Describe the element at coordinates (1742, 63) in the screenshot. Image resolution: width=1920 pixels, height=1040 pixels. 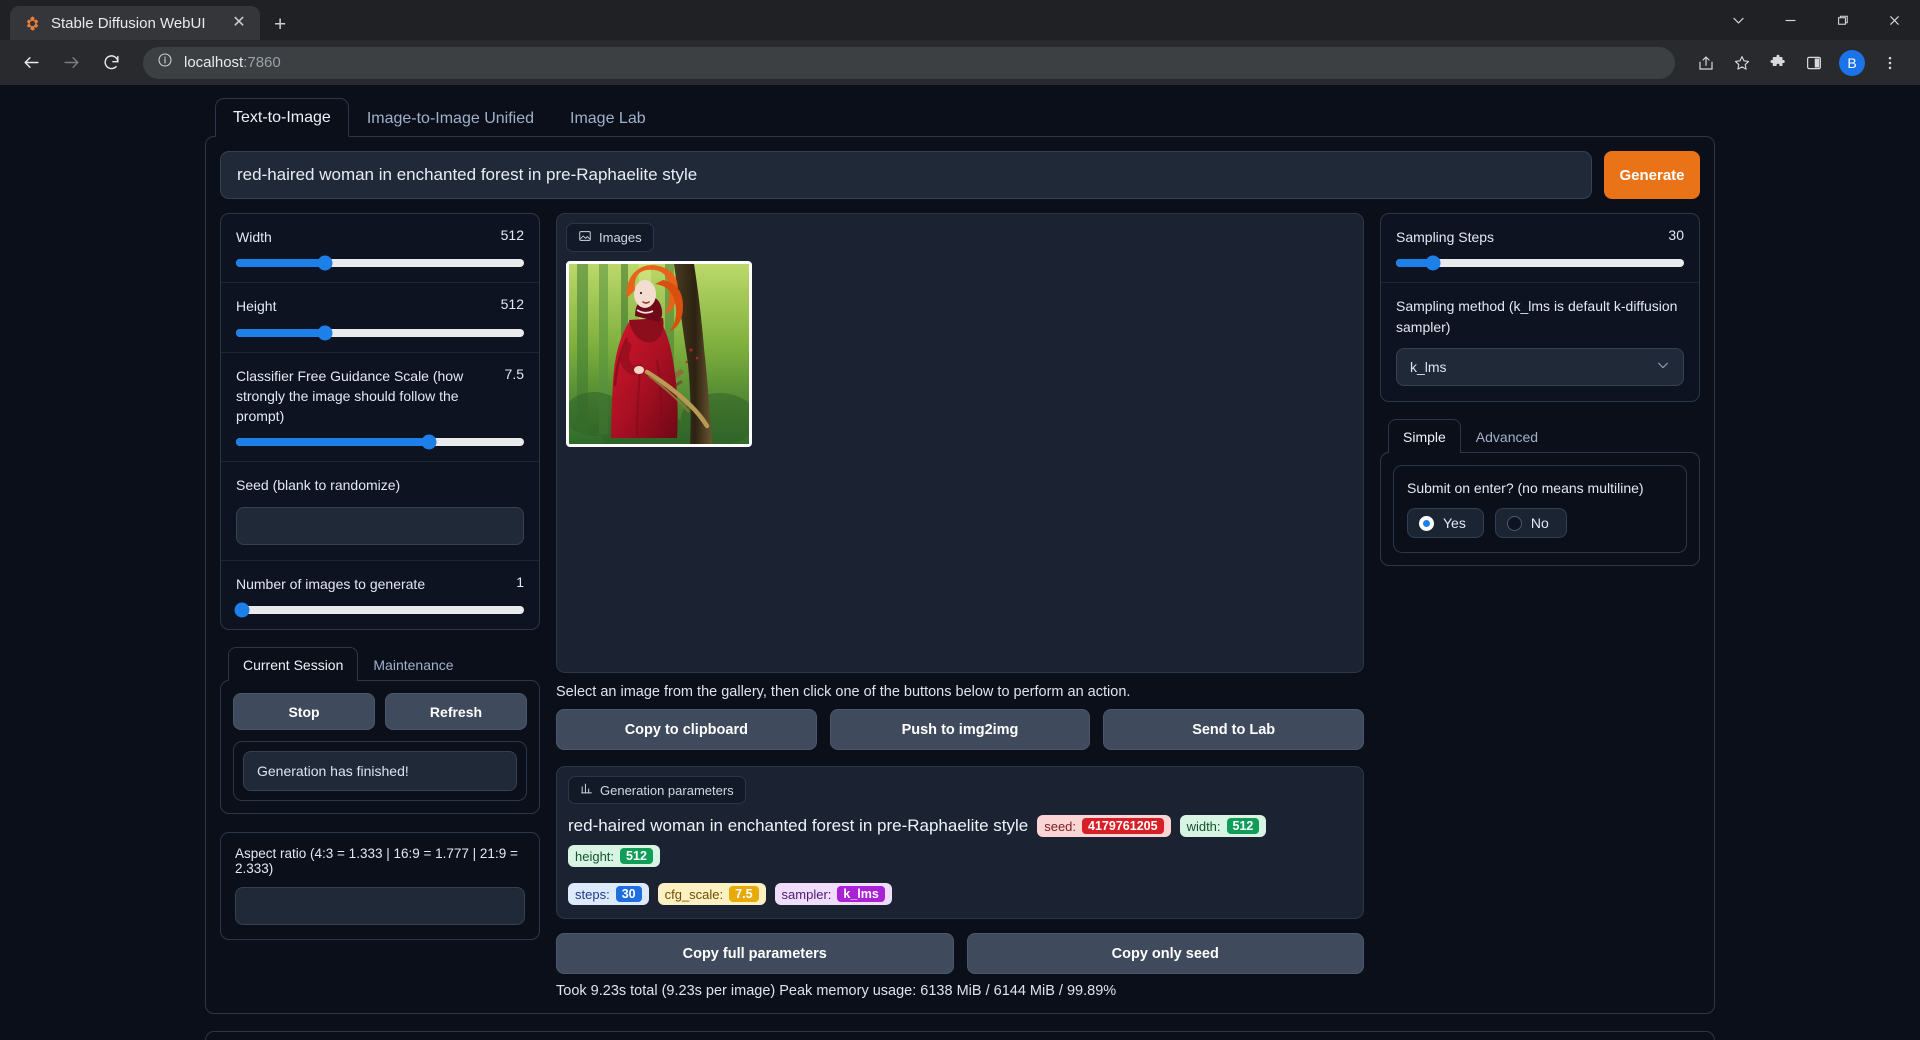
I see `star-icon` at that location.